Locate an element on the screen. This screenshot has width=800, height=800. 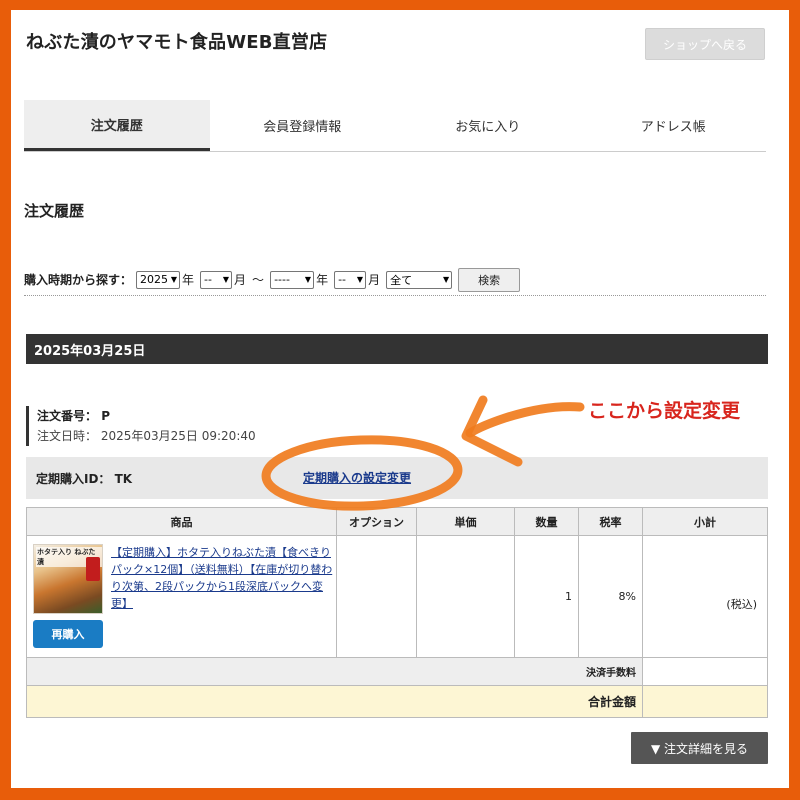
annotation-text: ここから設定変更 is located at coordinates (664, 411).